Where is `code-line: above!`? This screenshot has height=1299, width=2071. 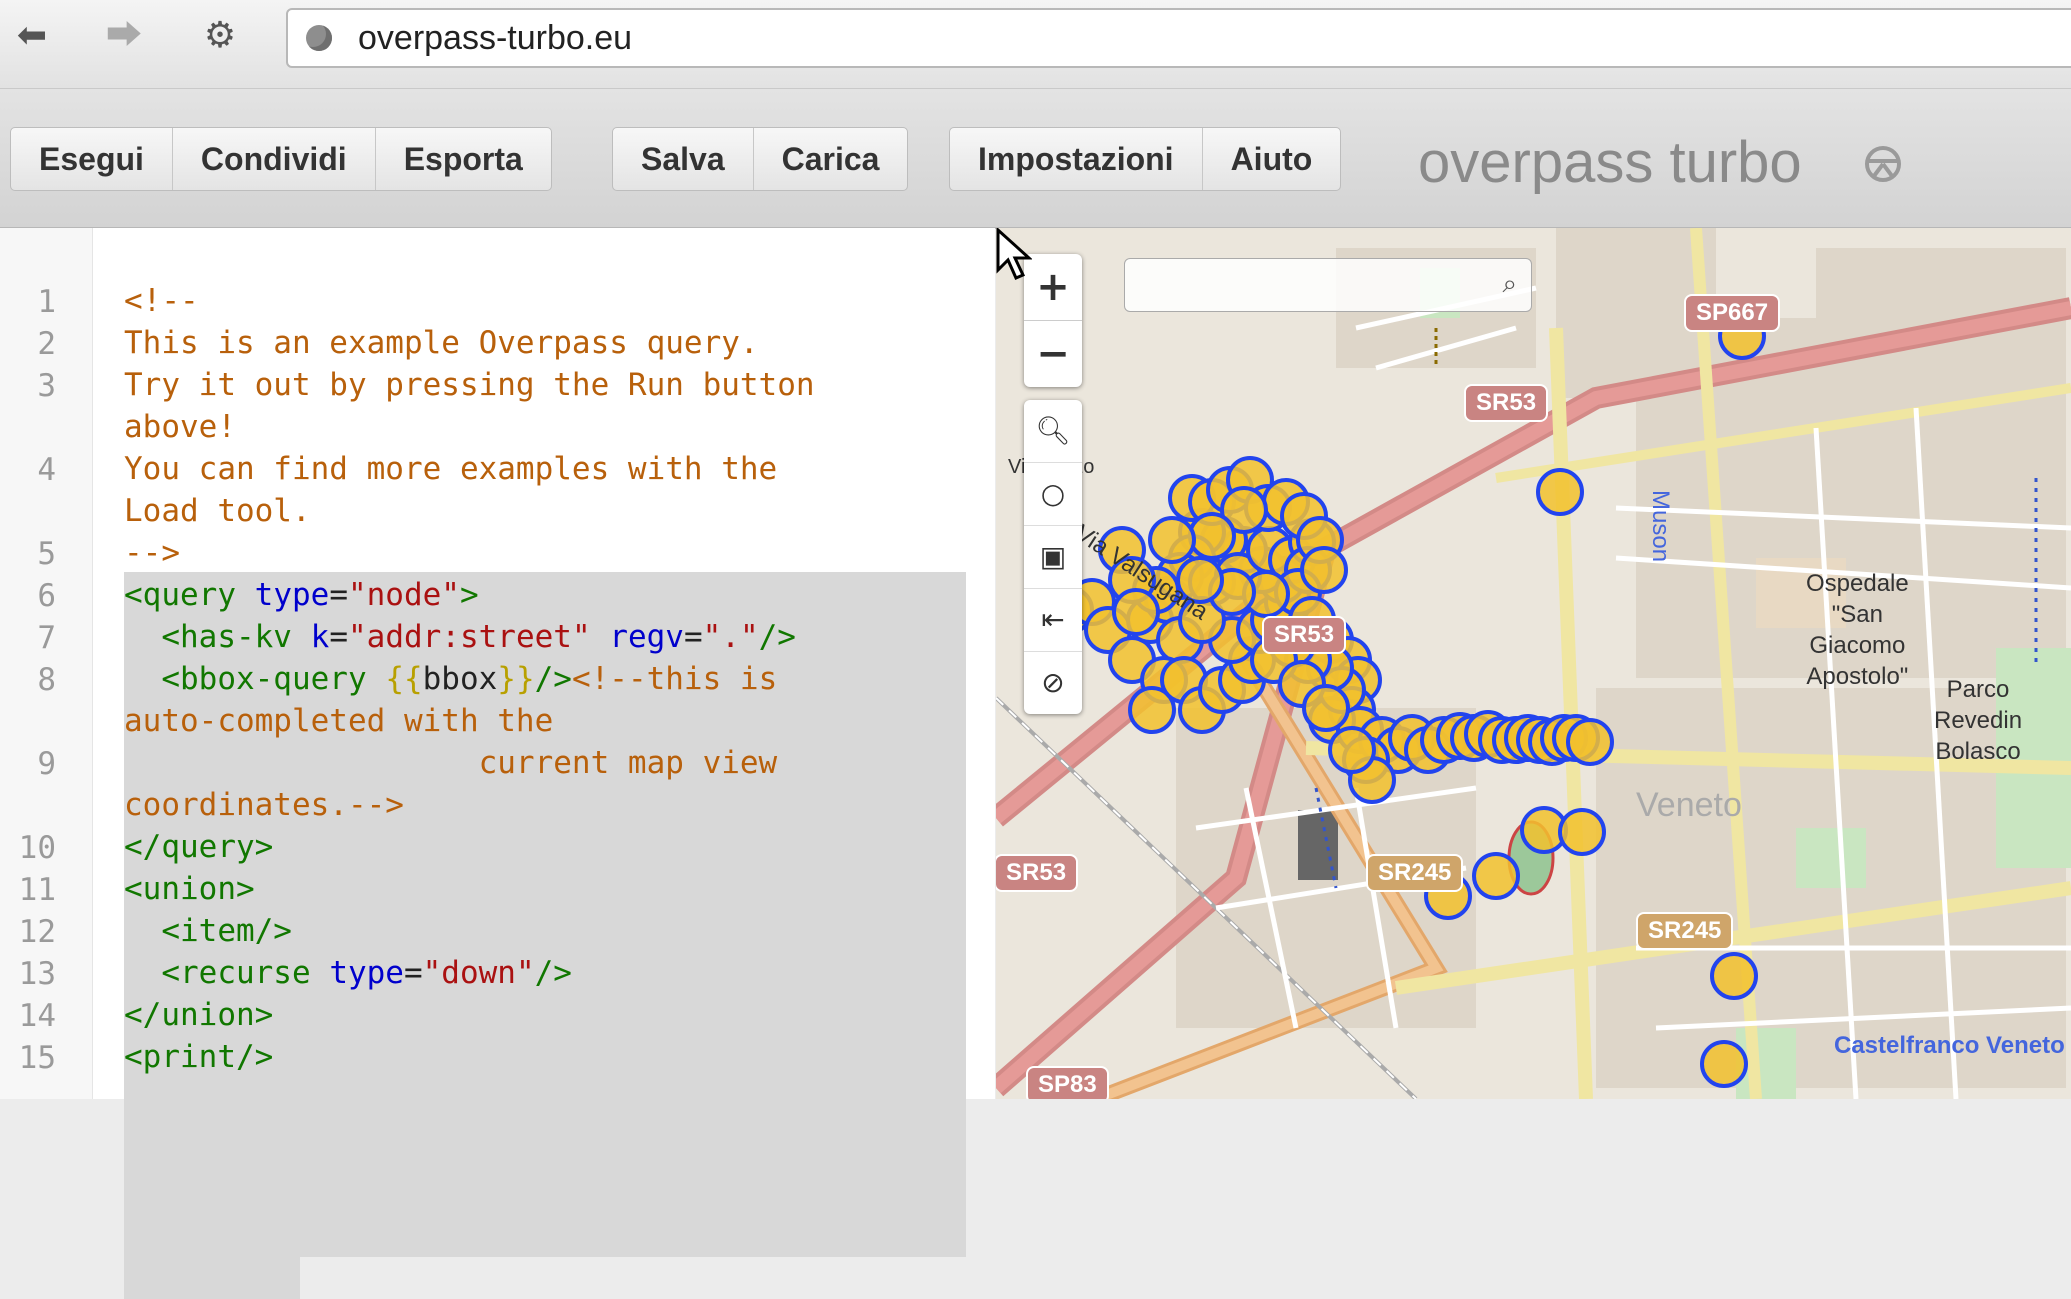
code-line: above! is located at coordinates (180, 427).